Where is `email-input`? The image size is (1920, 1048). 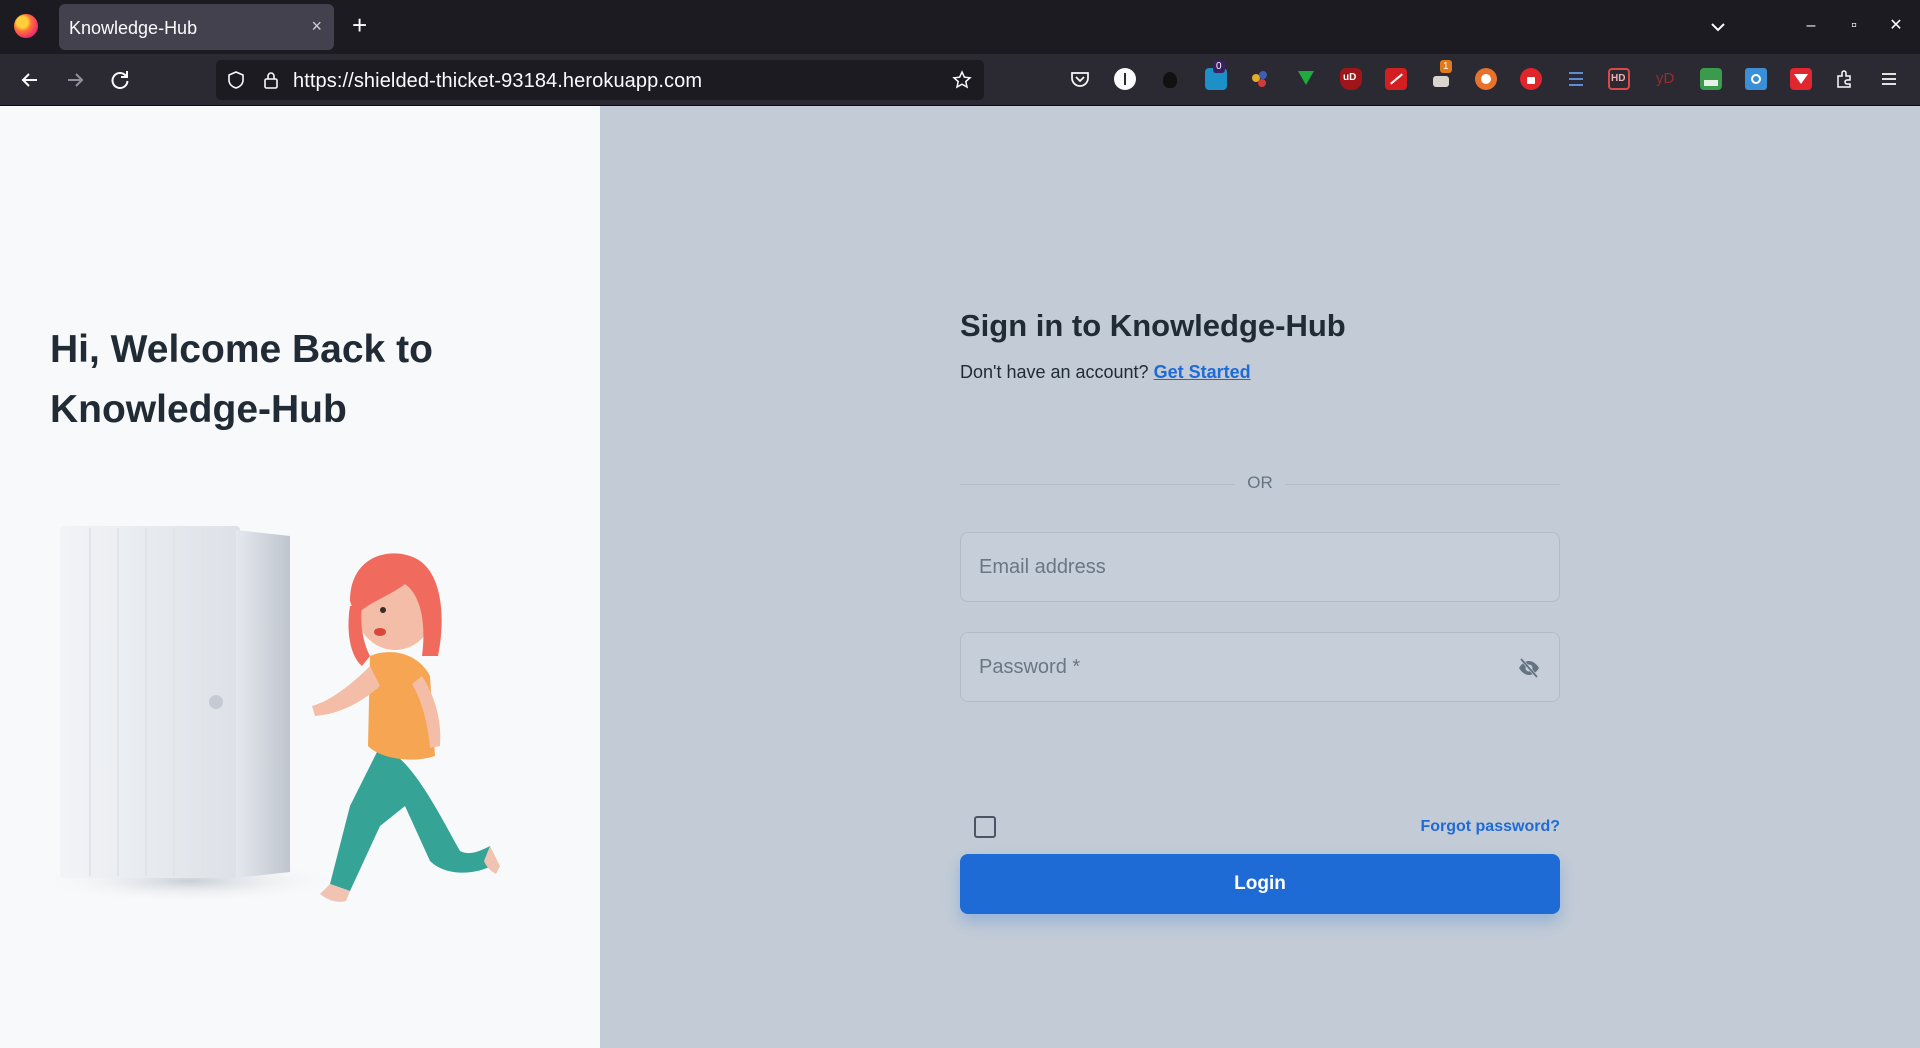 email-input is located at coordinates (1260, 567).